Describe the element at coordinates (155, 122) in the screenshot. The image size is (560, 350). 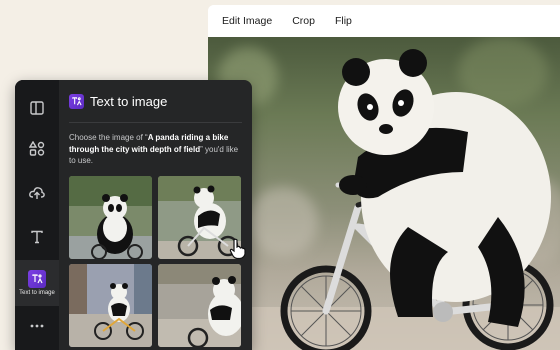
I see `divider` at that location.